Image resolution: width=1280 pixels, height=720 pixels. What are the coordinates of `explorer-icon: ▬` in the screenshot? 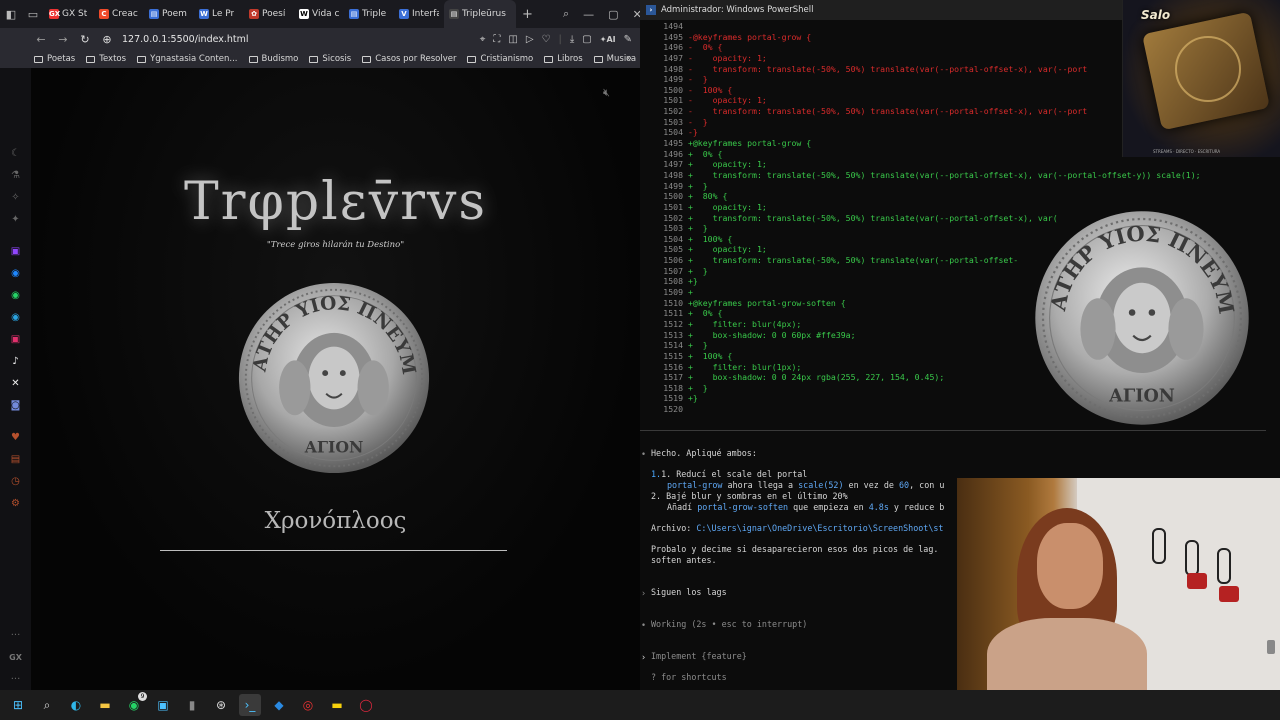 It's located at (105, 705).